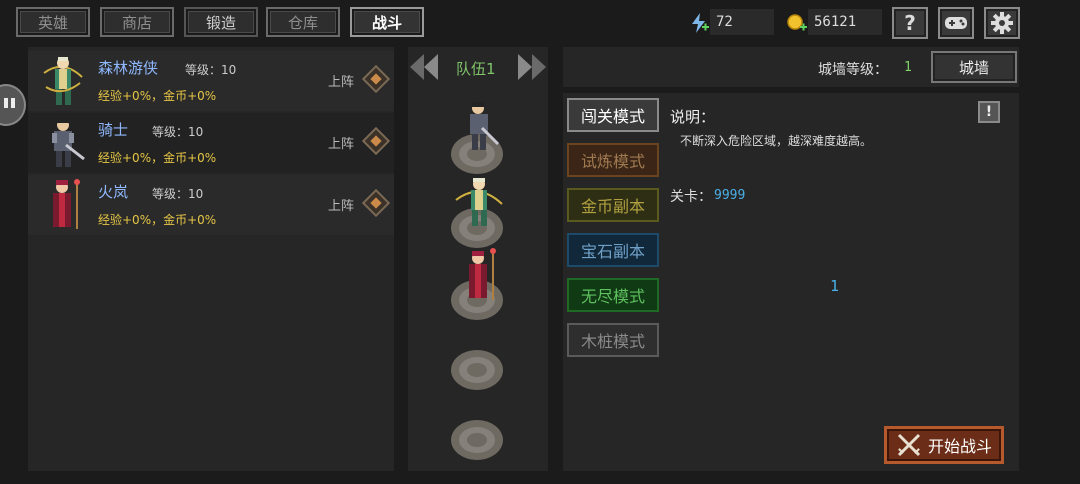 This screenshot has height=484, width=1080. I want to click on tab-warehouse: 仓库, so click(303, 22).